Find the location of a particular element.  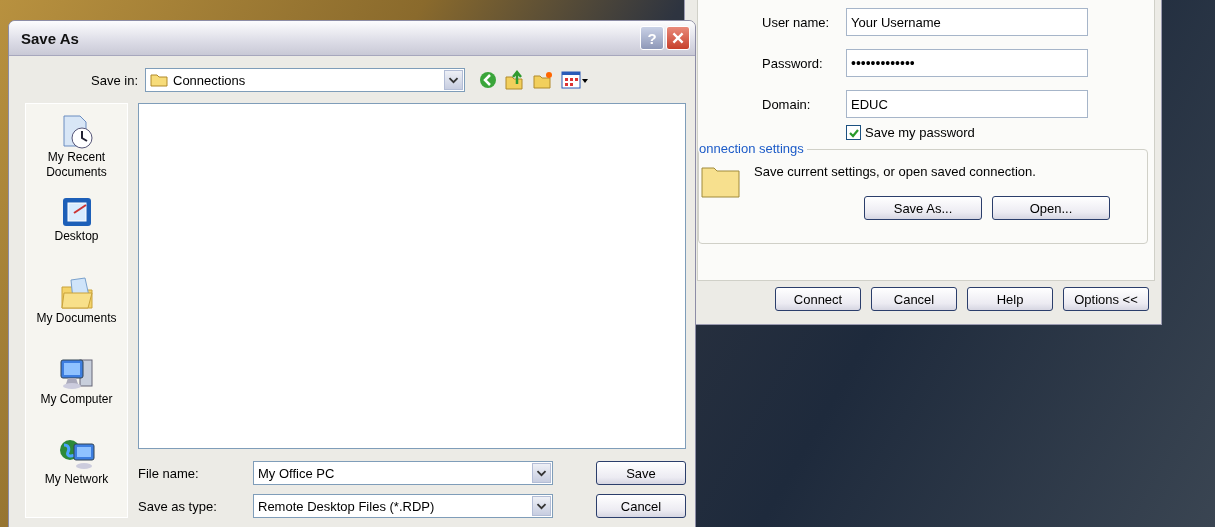

folder-document-icon is located at coordinates (76, 293).